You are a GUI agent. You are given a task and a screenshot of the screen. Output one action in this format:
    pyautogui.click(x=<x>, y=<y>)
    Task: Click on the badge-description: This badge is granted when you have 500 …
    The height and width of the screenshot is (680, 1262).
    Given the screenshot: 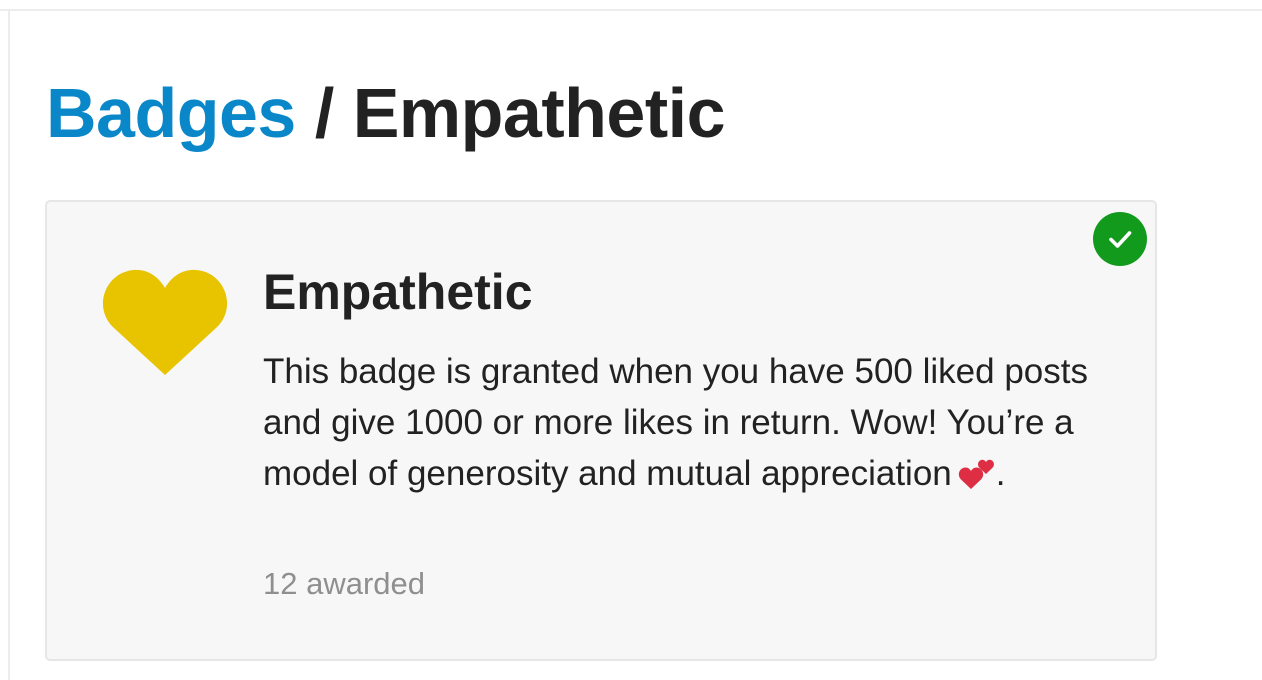 What is the action you would take?
    pyautogui.click(x=678, y=422)
    